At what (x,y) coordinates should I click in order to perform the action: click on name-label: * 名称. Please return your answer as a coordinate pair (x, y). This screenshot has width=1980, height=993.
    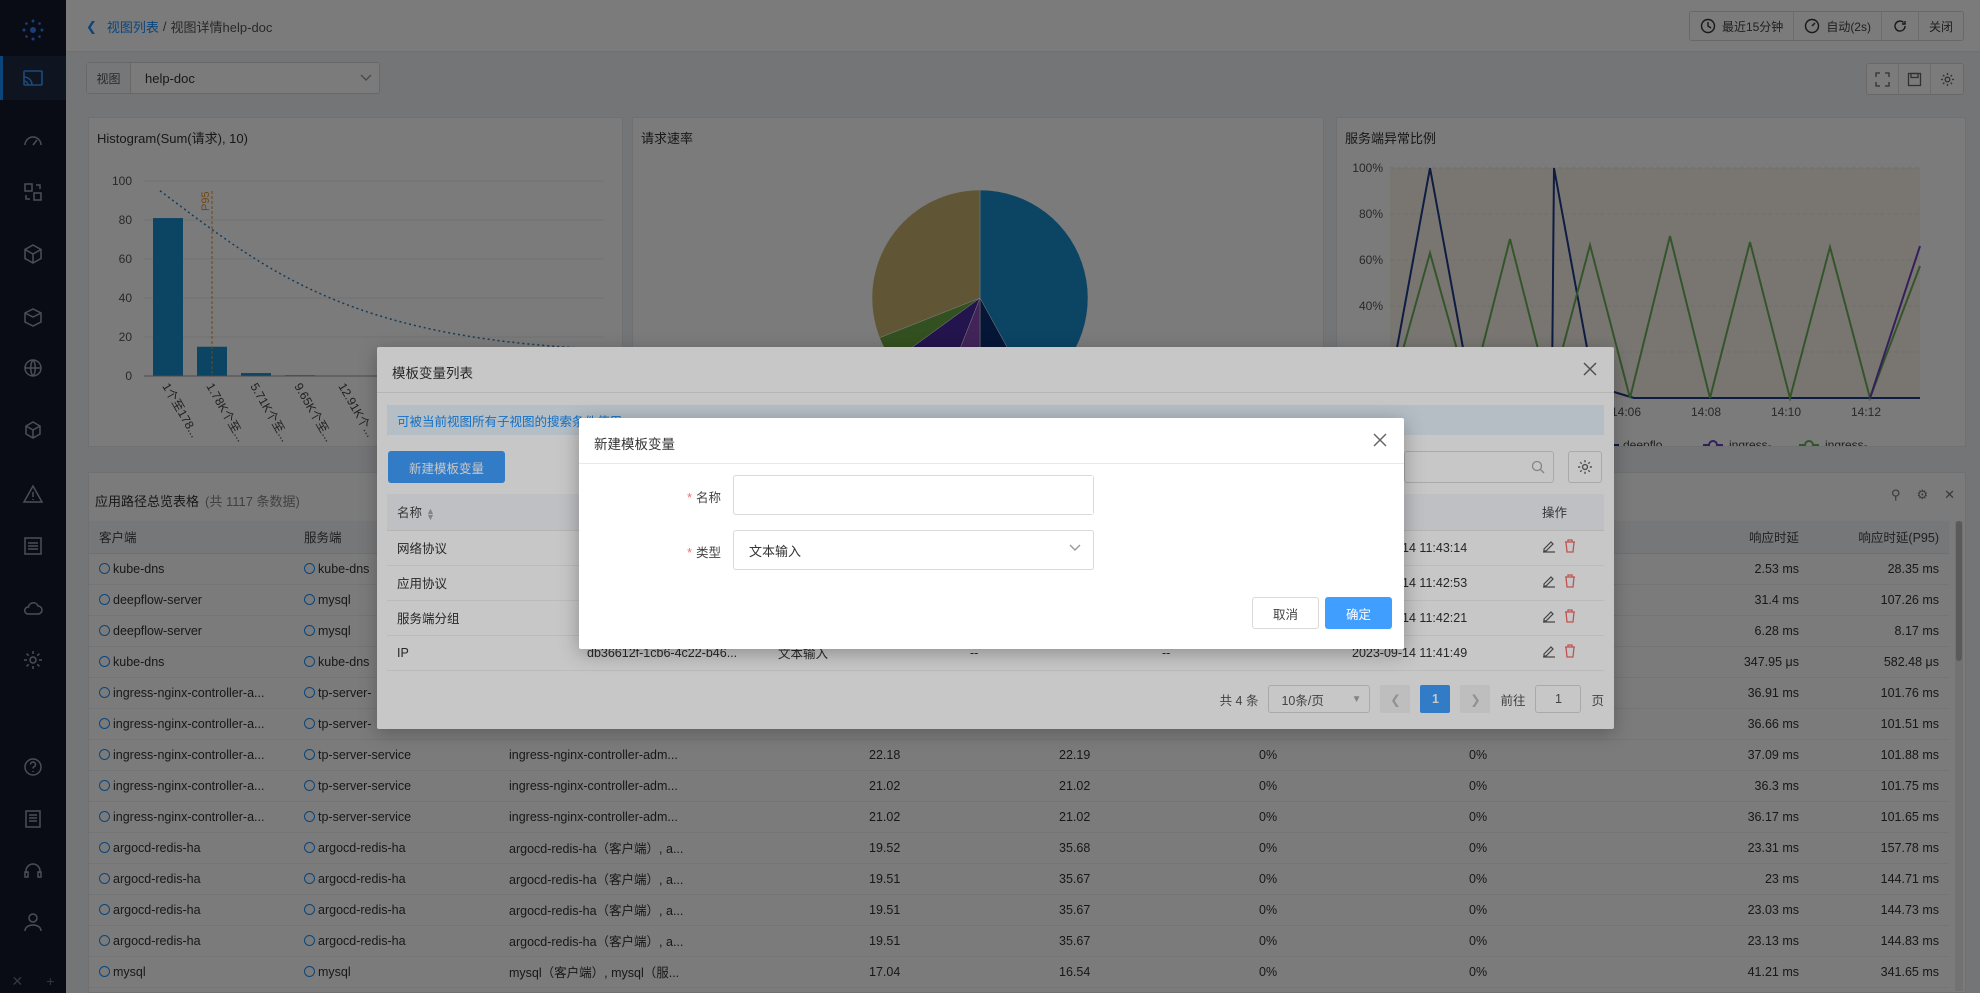
    Looking at the image, I should click on (704, 498).